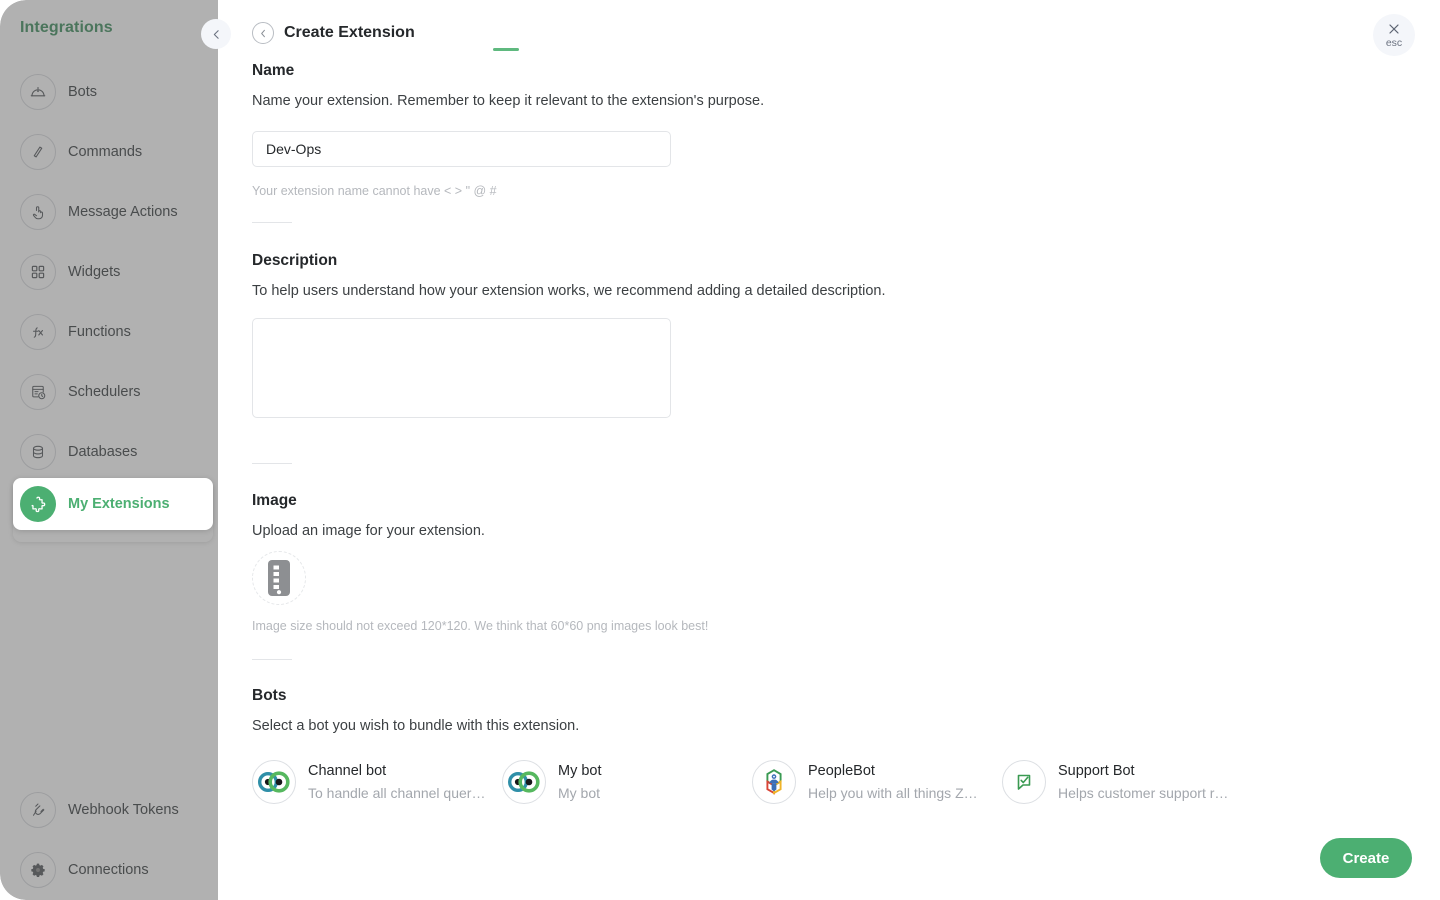  I want to click on sidebar-item-label: Bots, so click(83, 92).